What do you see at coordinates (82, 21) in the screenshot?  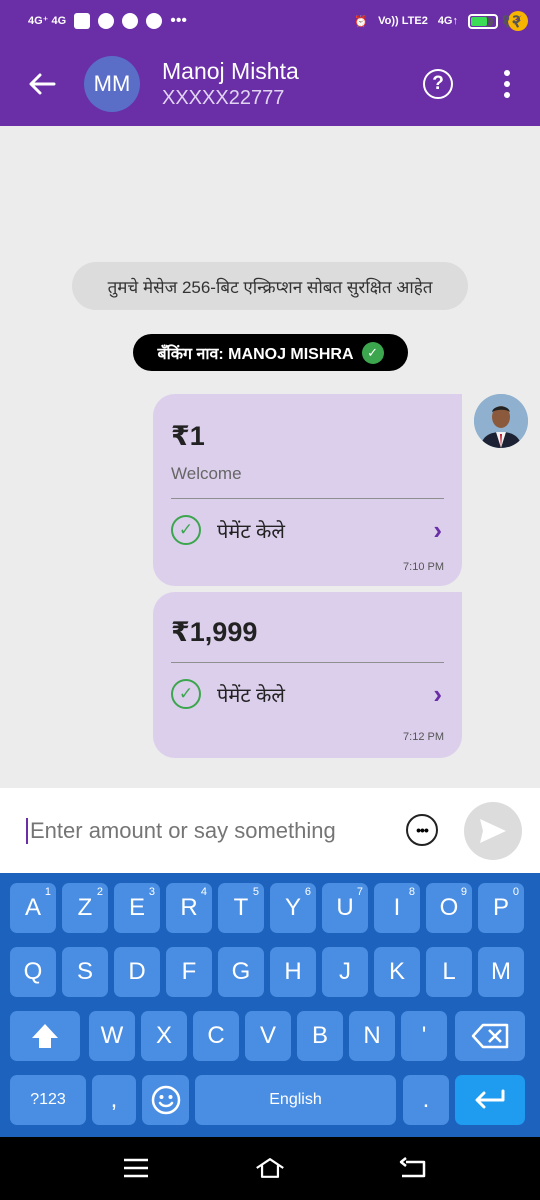 I see `youtube-icon` at bounding box center [82, 21].